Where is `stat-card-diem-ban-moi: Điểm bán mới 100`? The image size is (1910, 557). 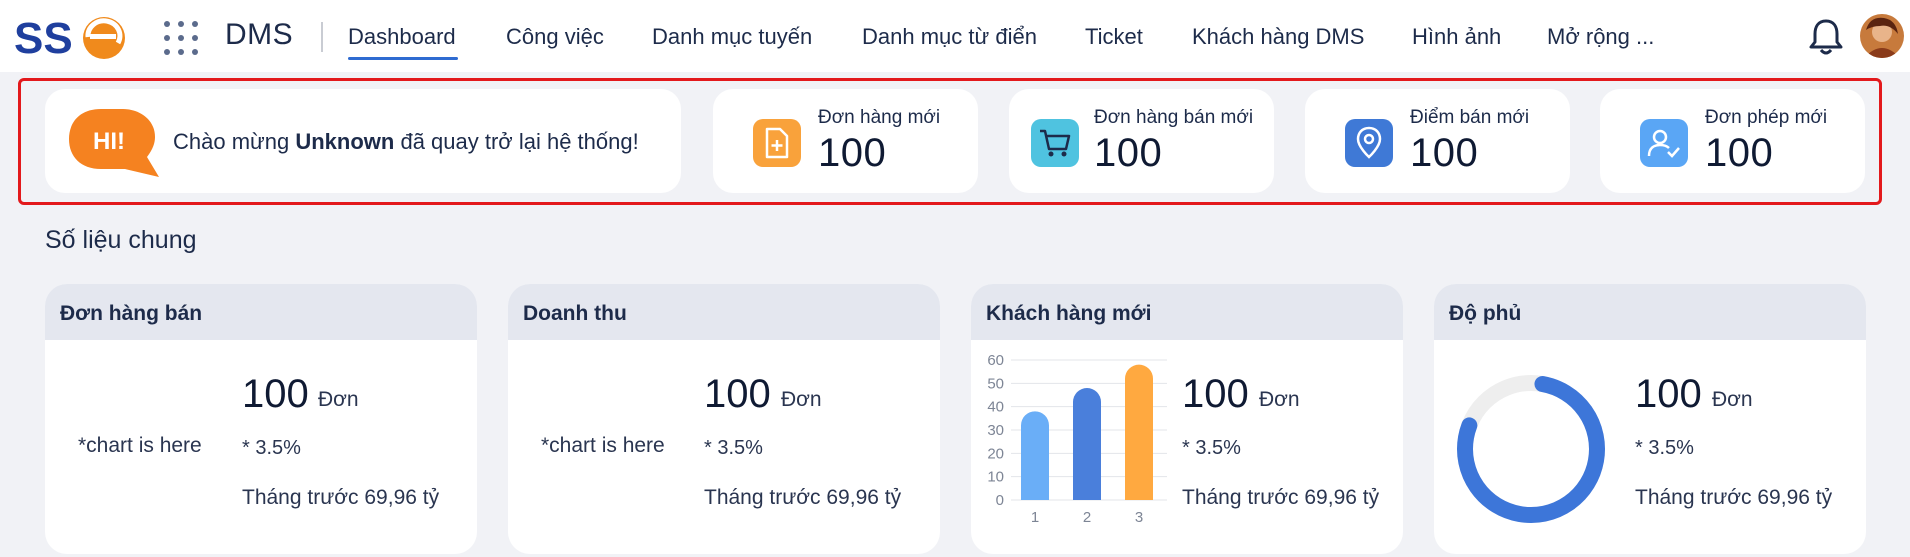 stat-card-diem-ban-moi: Điểm bán mới 100 is located at coordinates (1437, 141).